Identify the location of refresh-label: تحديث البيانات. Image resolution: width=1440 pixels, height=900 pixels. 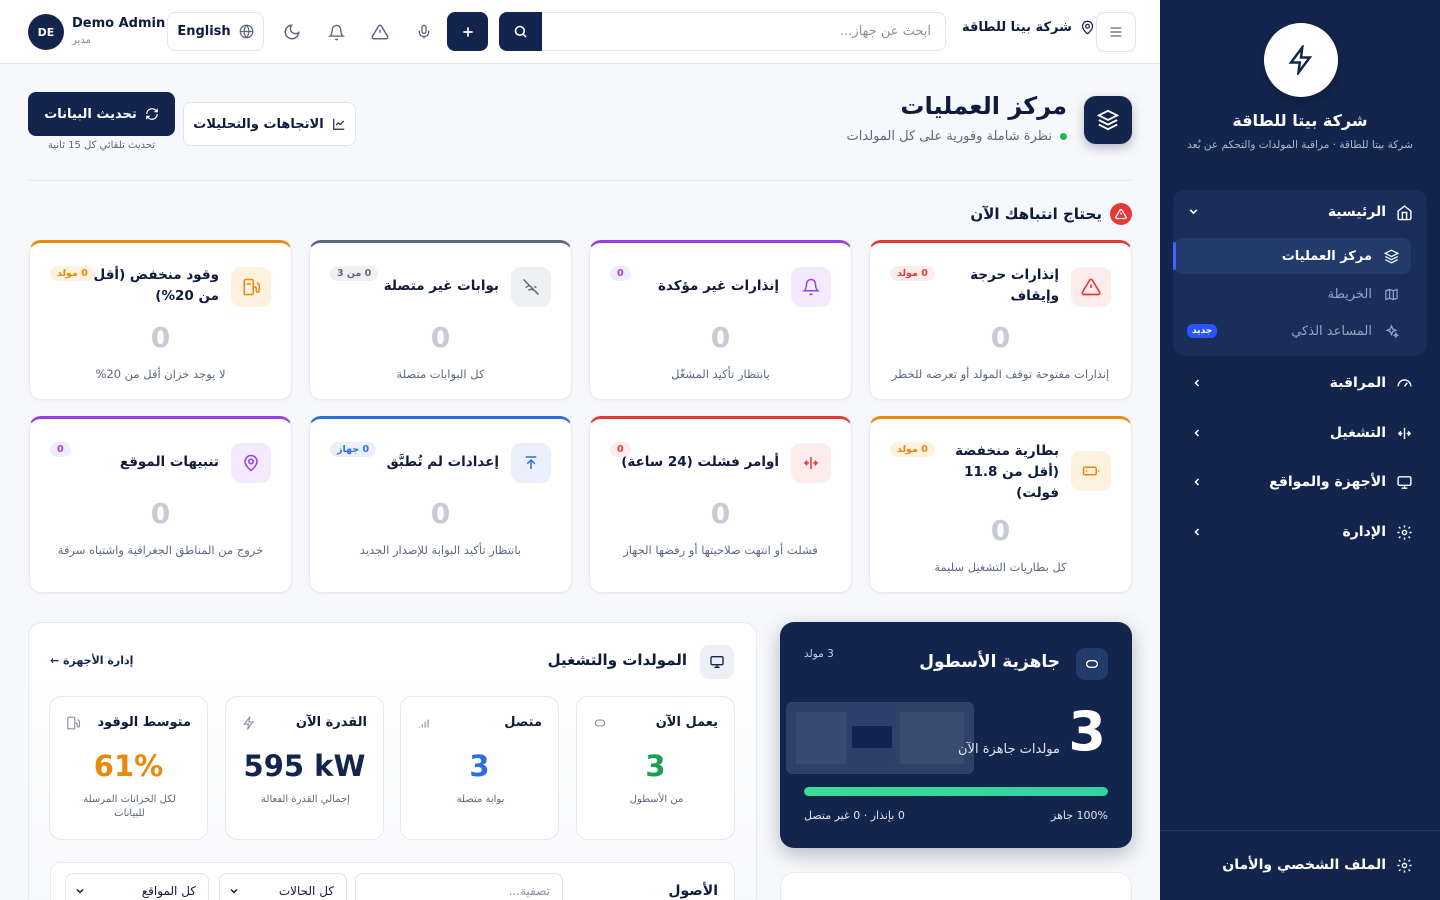
(90, 114).